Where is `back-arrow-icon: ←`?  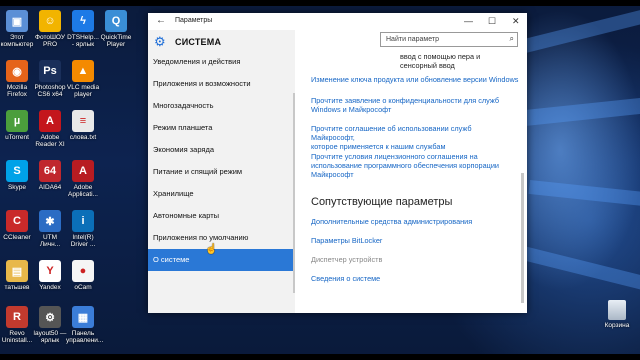
back-arrow-icon: ← is located at coordinates (161, 20).